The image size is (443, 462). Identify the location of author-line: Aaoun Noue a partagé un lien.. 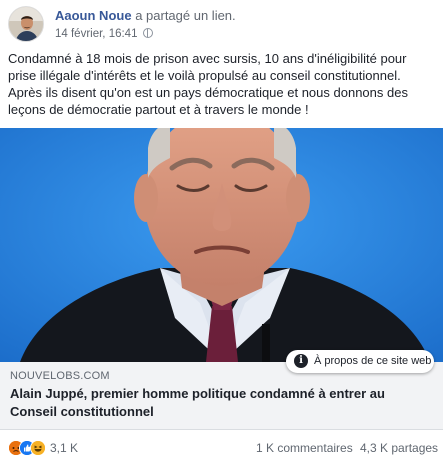
(145, 15).